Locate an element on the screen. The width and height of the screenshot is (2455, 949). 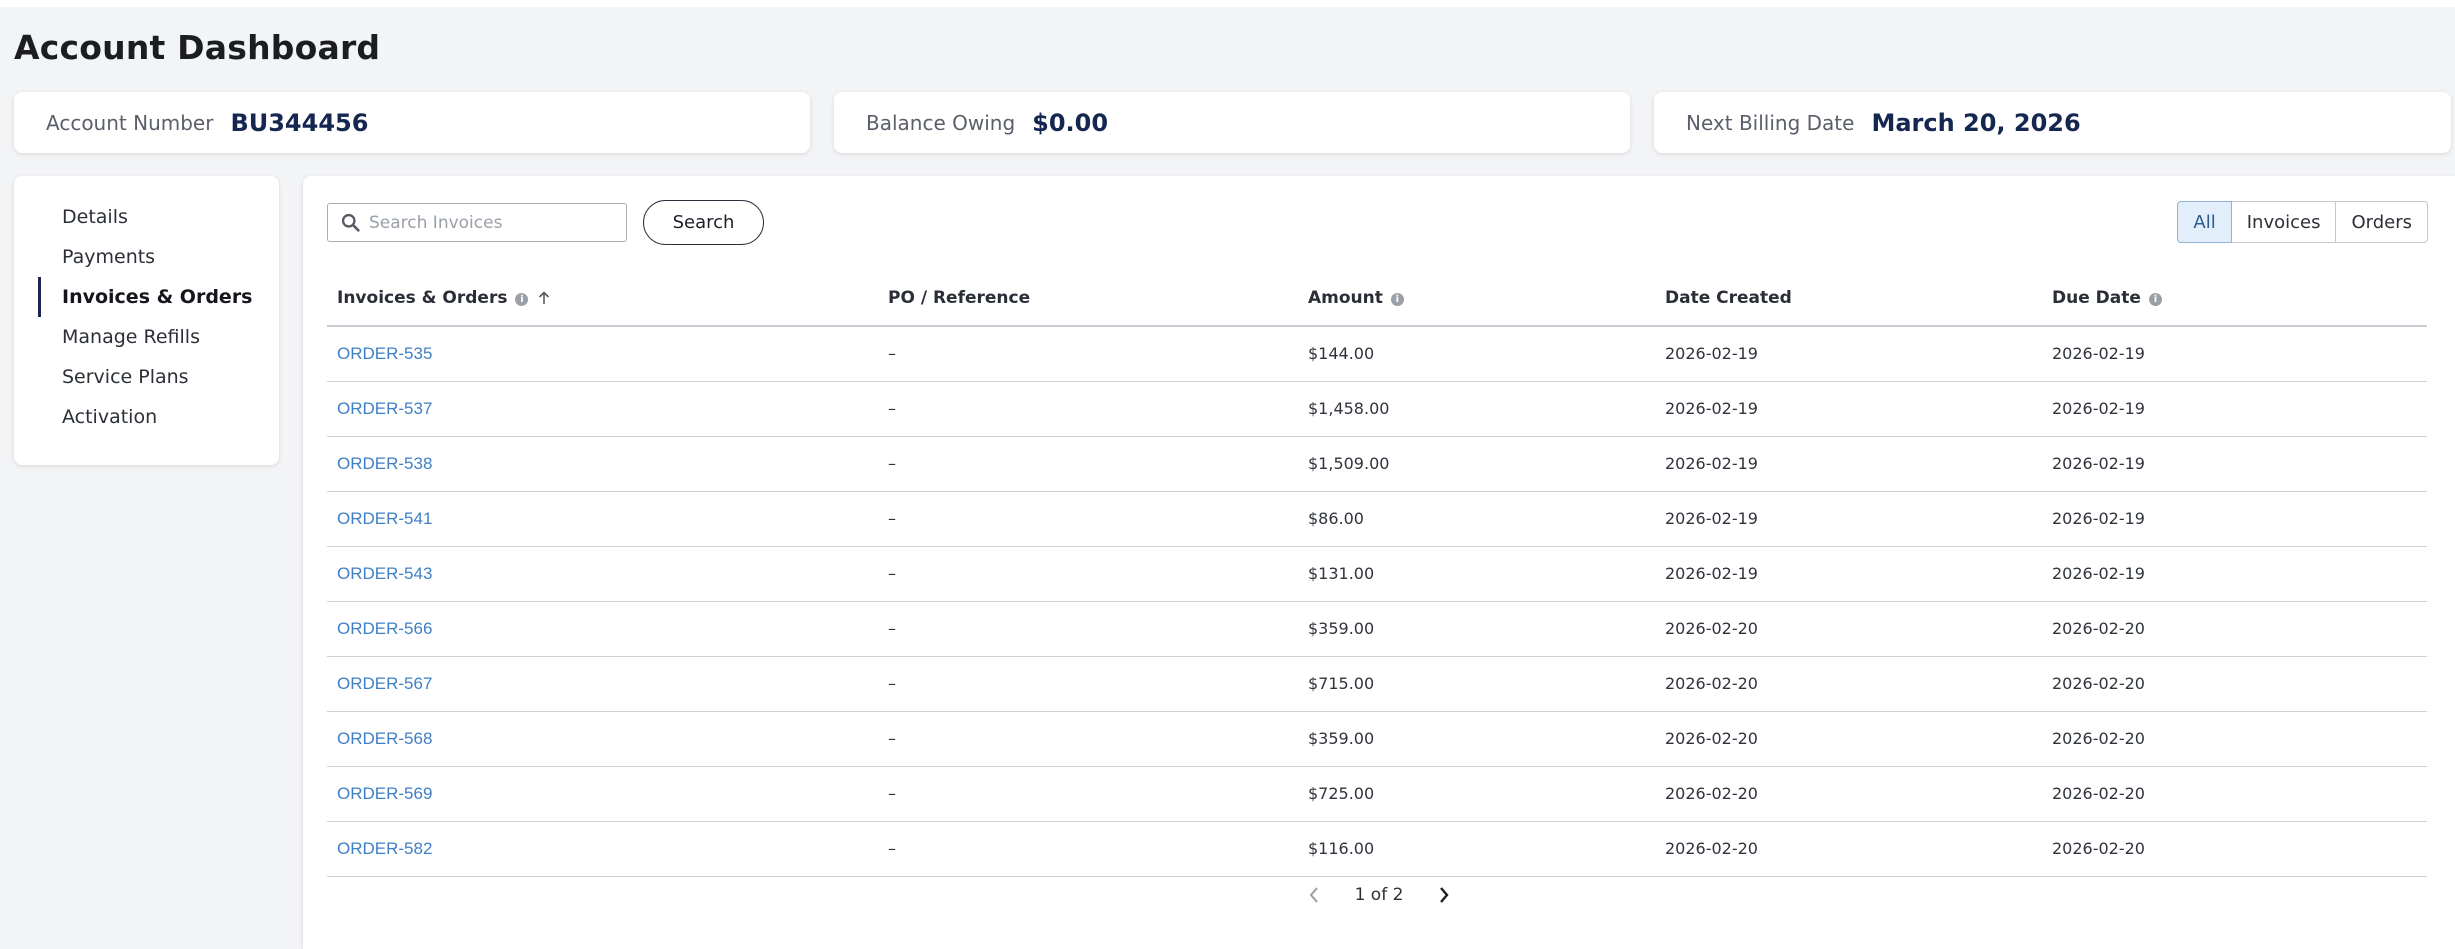
order-link: ORDER-543 is located at coordinates (384, 573).